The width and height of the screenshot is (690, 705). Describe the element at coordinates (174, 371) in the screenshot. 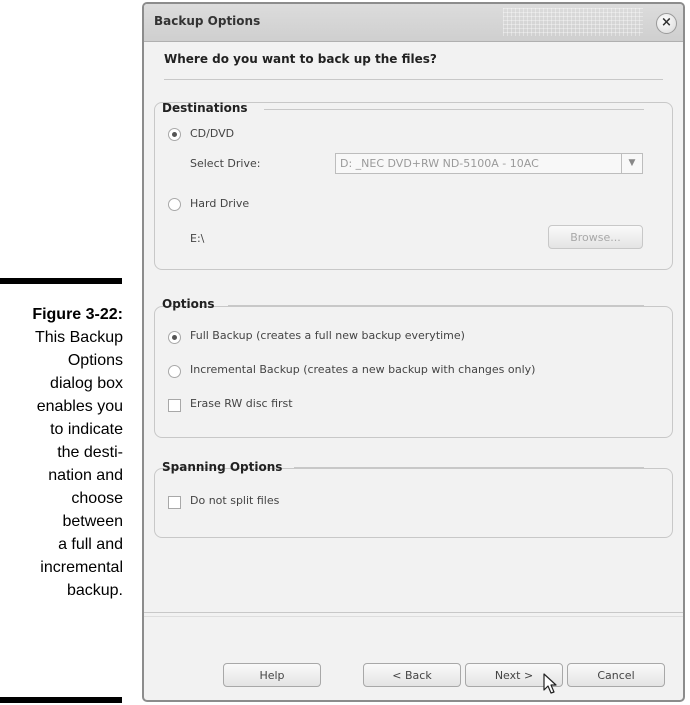

I see `incremental-backup-radio` at that location.